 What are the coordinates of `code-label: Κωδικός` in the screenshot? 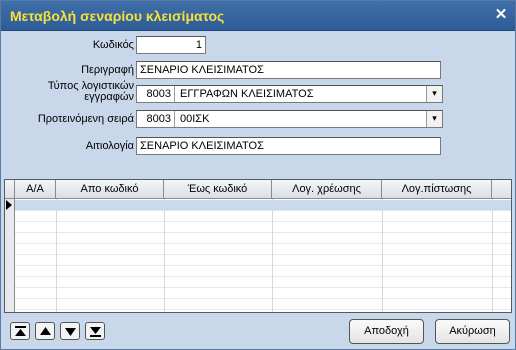 It's located at (113, 45).